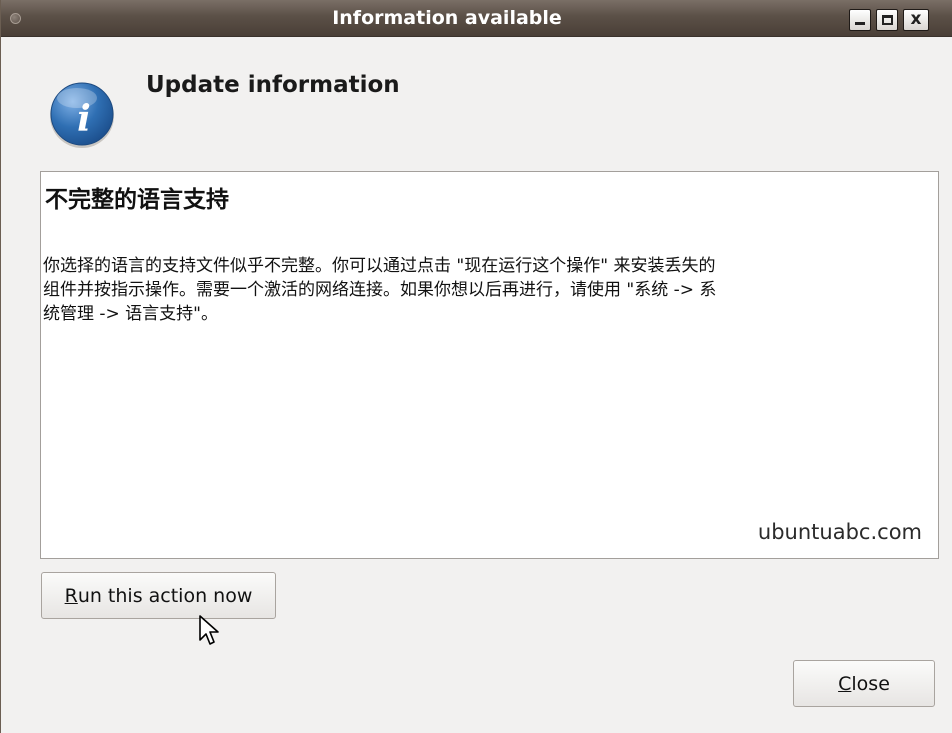 This screenshot has width=952, height=733. I want to click on run-action-button: Run this action now, so click(158, 595).